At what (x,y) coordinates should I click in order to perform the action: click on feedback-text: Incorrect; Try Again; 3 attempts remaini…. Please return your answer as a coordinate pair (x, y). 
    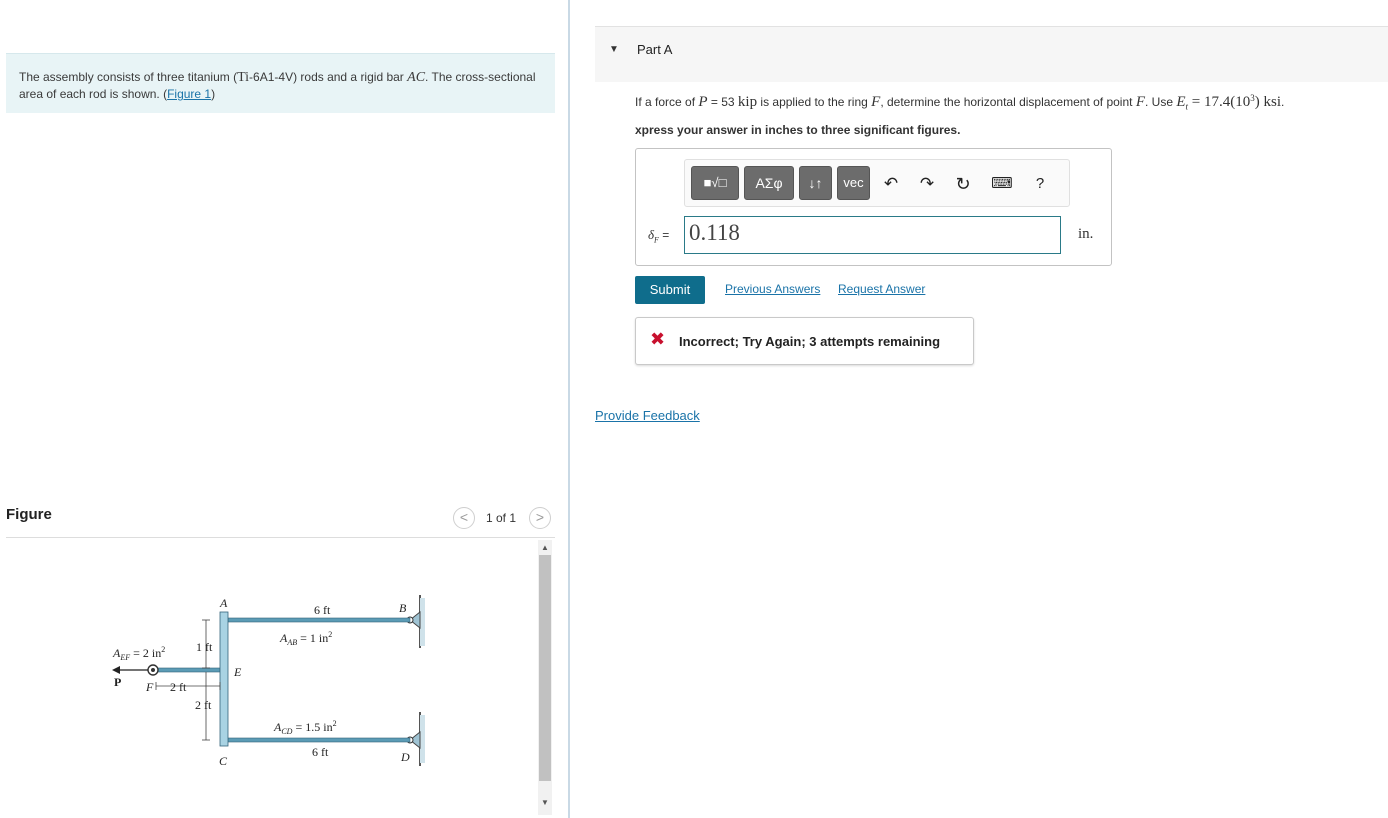
    Looking at the image, I should click on (810, 341).